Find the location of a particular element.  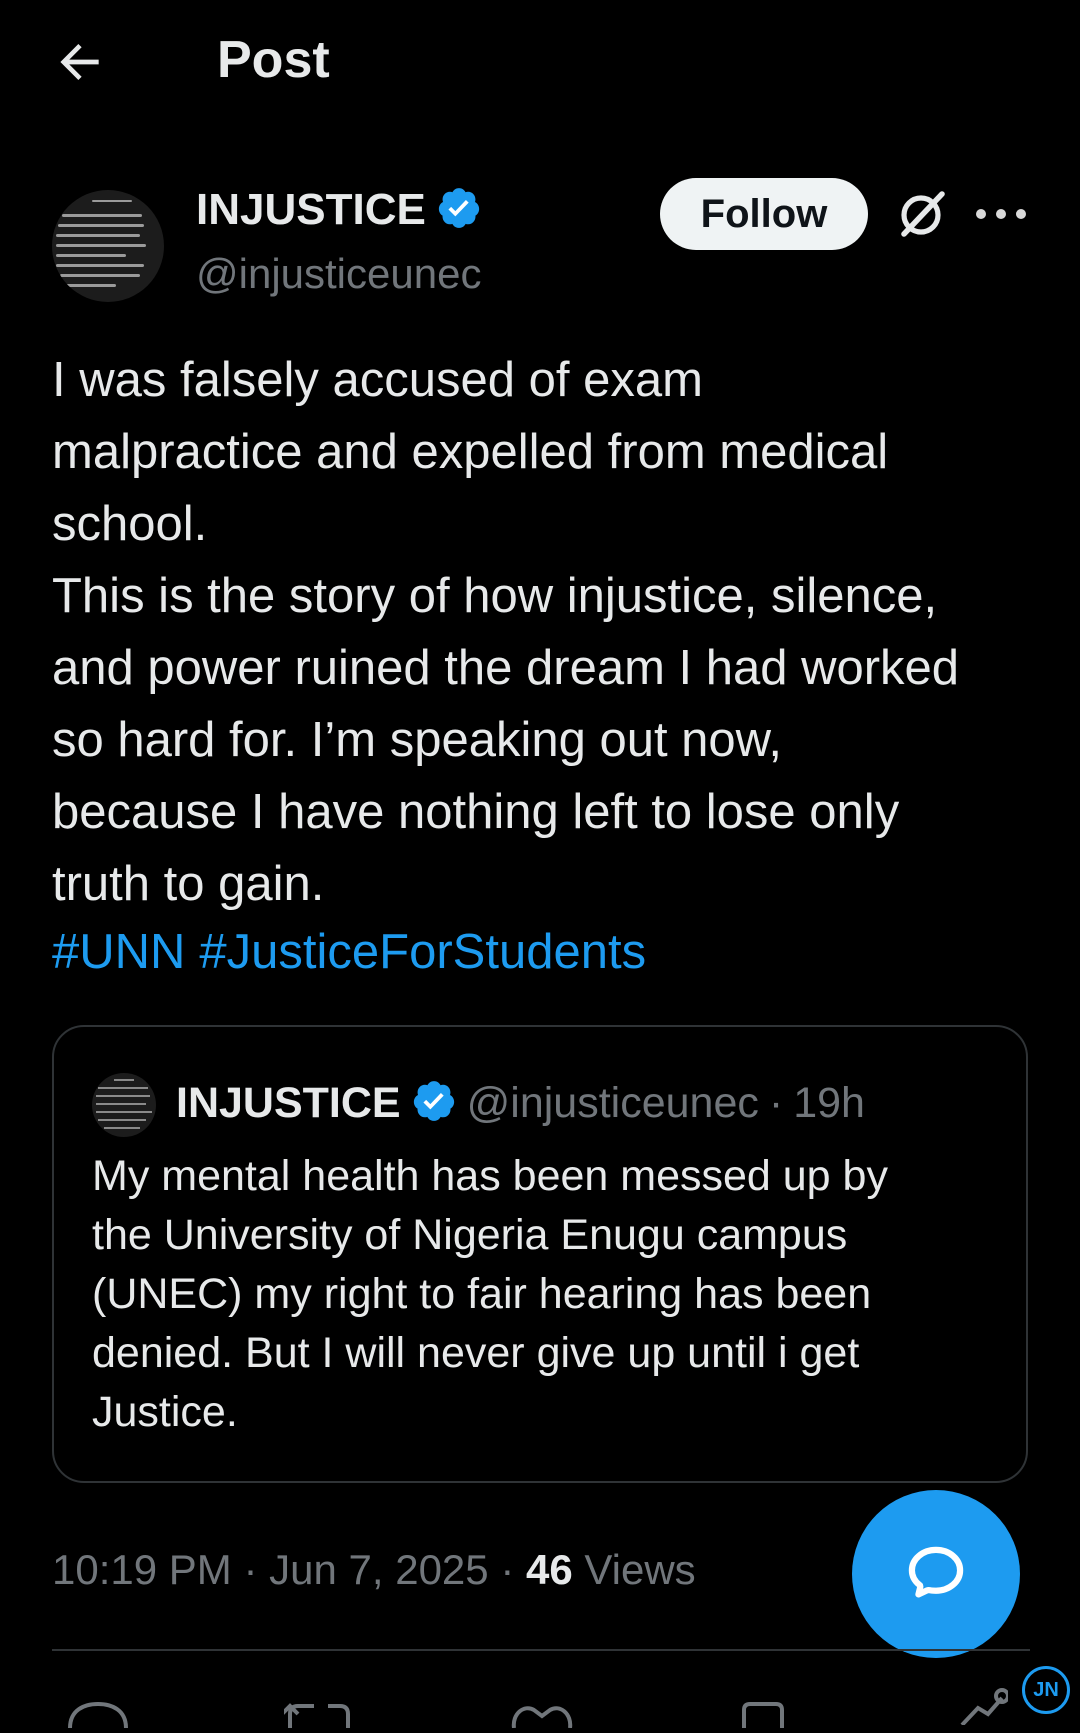

page-title: Post is located at coordinates (273, 60).